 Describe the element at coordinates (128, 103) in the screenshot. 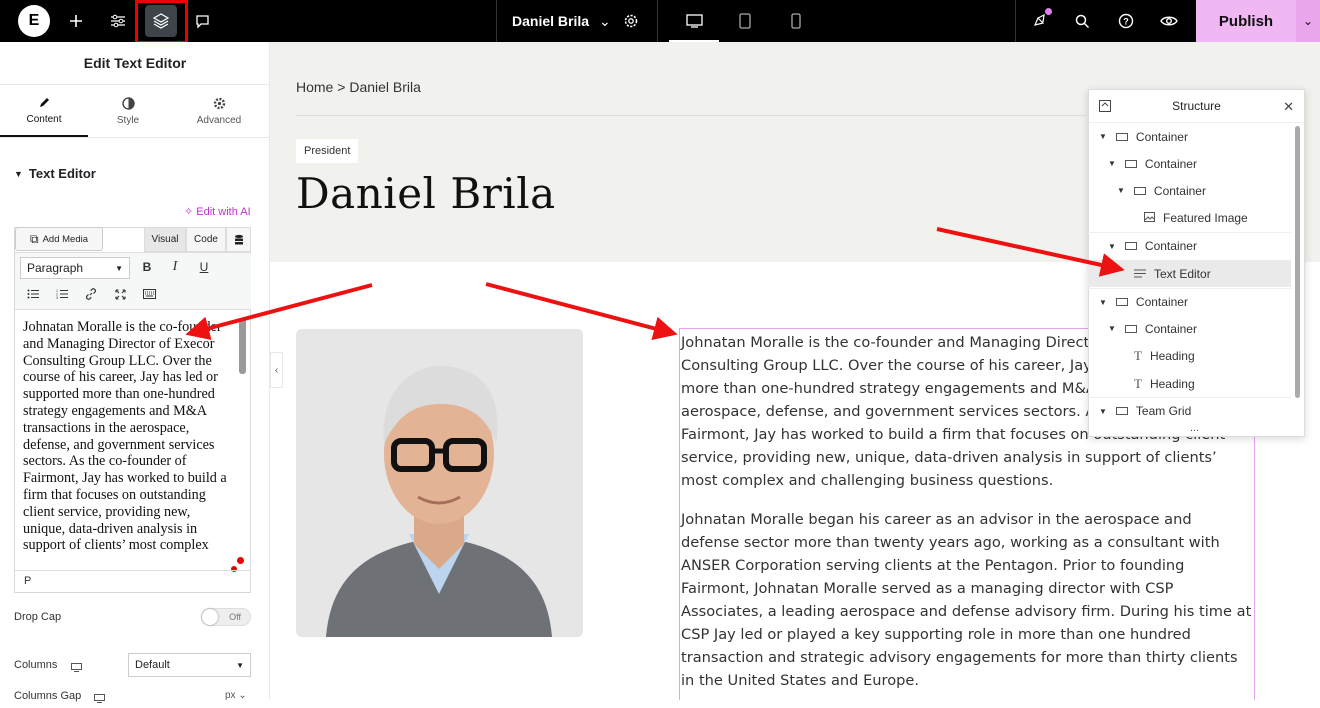

I see `style-half-circle-icon` at that location.